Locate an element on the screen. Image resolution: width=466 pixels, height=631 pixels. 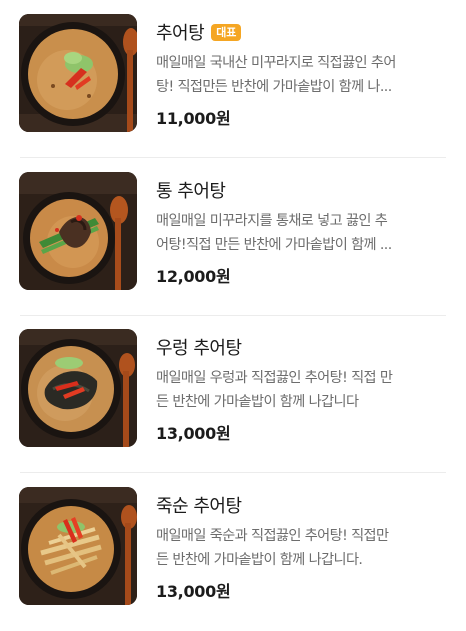
menu-price: 12,000원 is located at coordinates (193, 276).